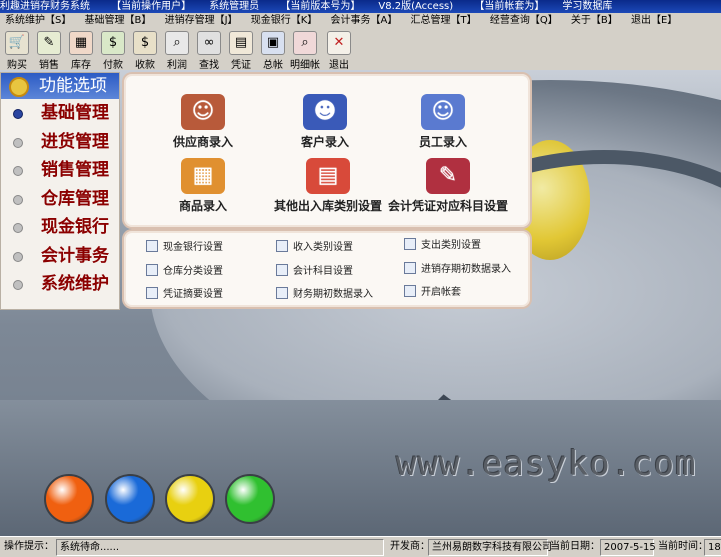 The image size is (721, 557). Describe the element at coordinates (118, 21) in the screenshot. I see `menu-basic: 基础管理【B】` at that location.